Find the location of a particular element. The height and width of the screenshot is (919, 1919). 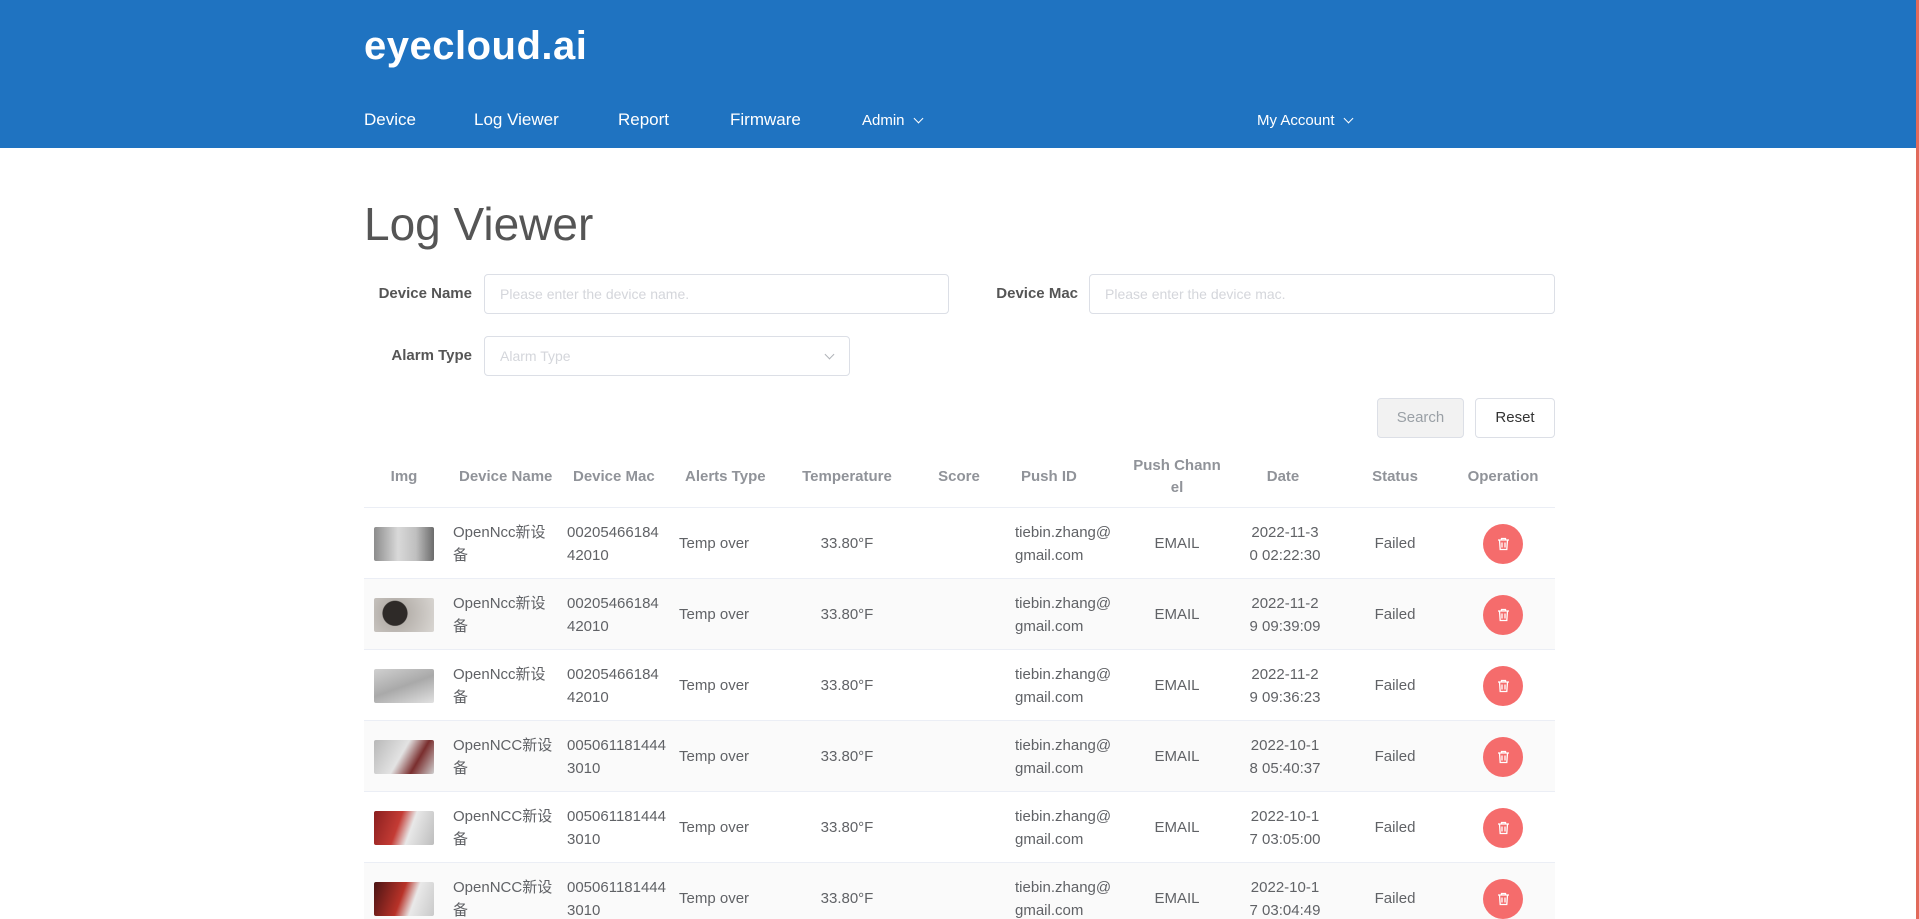

col-score: Score is located at coordinates (959, 476).